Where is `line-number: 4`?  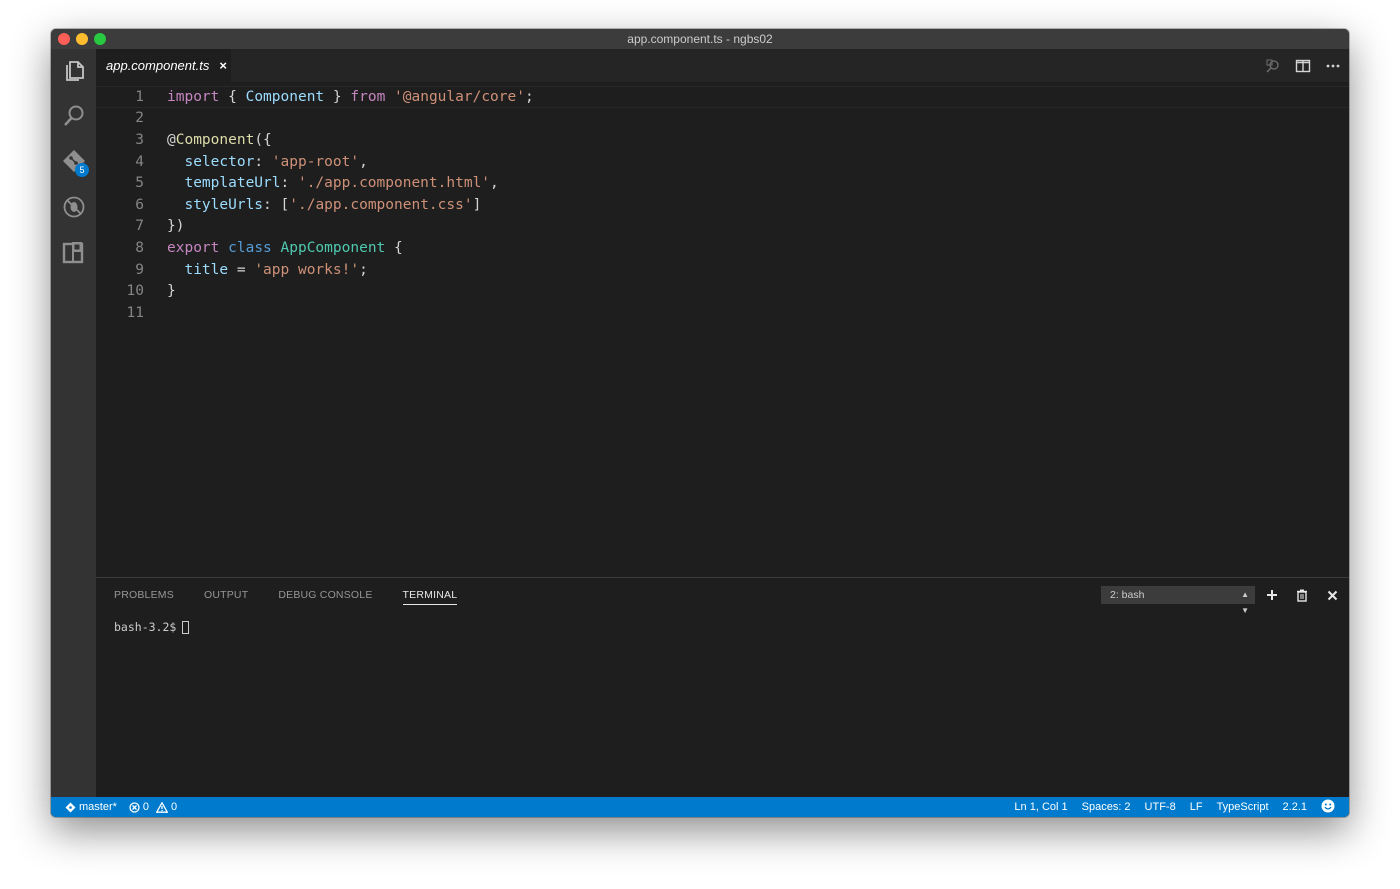 line-number: 4 is located at coordinates (139, 161).